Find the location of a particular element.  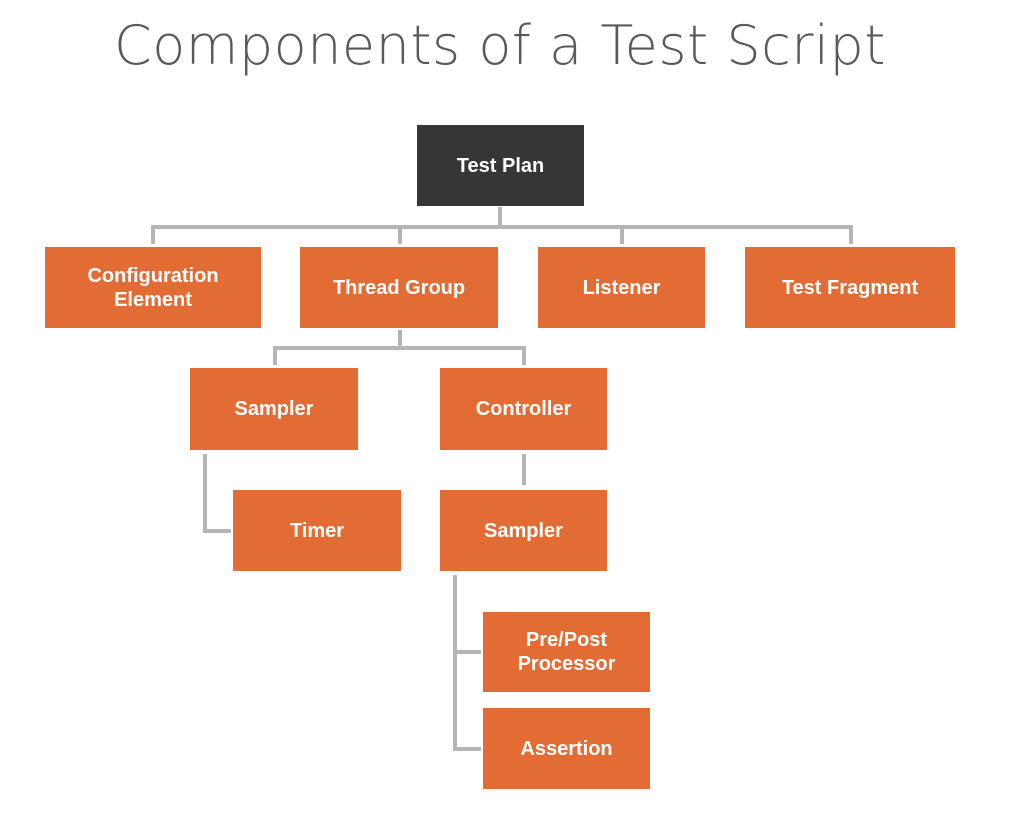

node-controller-sampler: Sampler is located at coordinates (523, 530).